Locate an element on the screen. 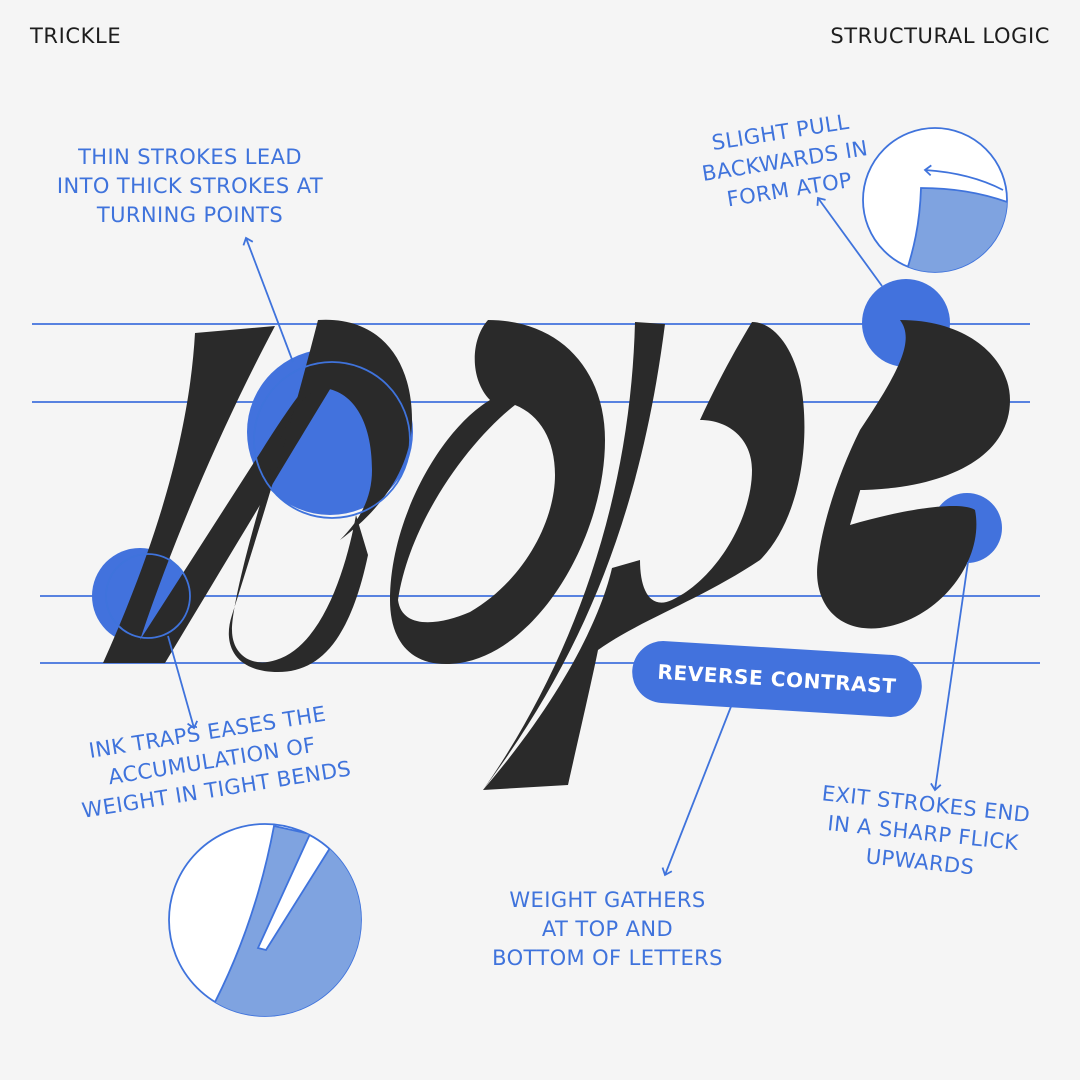  annotation-line: AT TOP AND is located at coordinates (607, 929).